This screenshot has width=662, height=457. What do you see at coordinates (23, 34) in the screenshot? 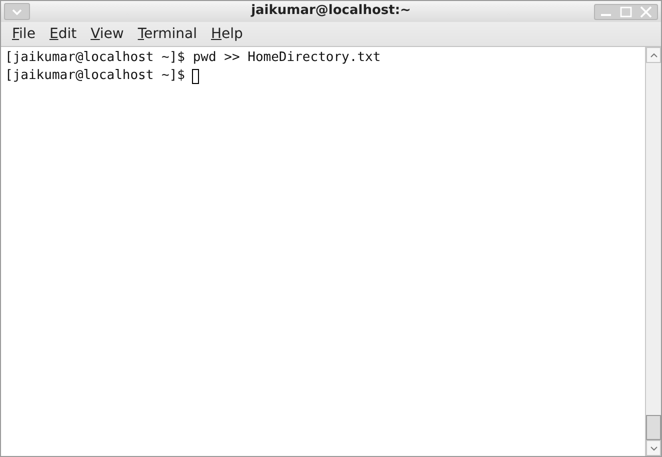
I see `menu-item: File` at bounding box center [23, 34].